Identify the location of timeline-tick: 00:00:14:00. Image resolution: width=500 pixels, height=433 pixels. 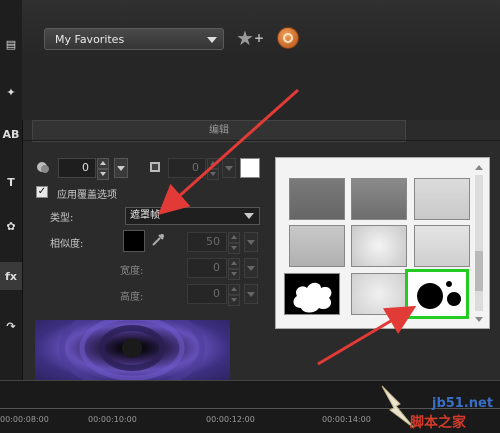
(346, 419).